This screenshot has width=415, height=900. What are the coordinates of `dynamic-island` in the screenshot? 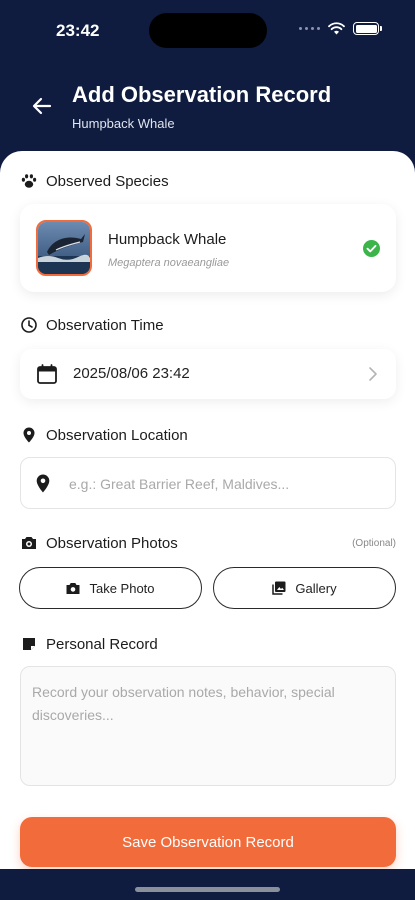 It's located at (208, 30).